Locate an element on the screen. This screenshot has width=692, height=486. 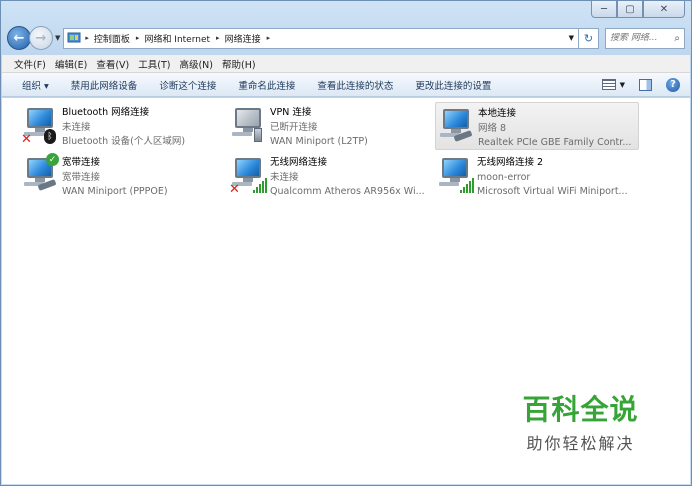
bluetooth-network-icon: ✕ ᛒ is located at coordinates (41, 124).